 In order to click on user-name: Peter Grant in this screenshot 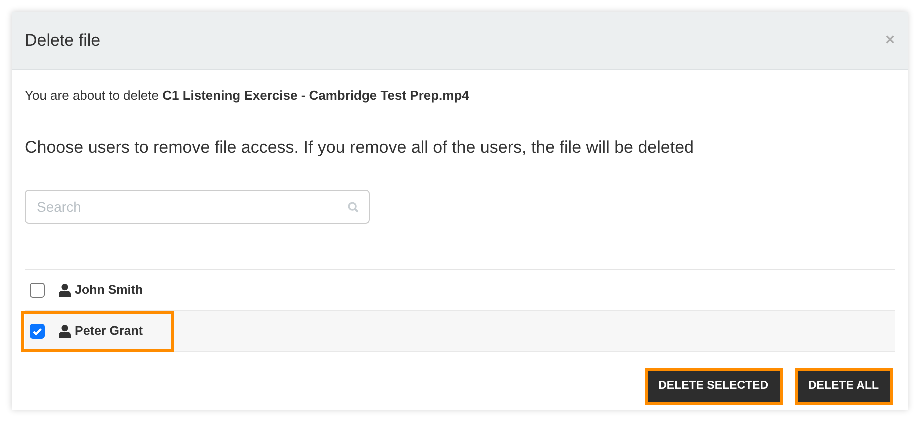, I will do `click(109, 331)`.